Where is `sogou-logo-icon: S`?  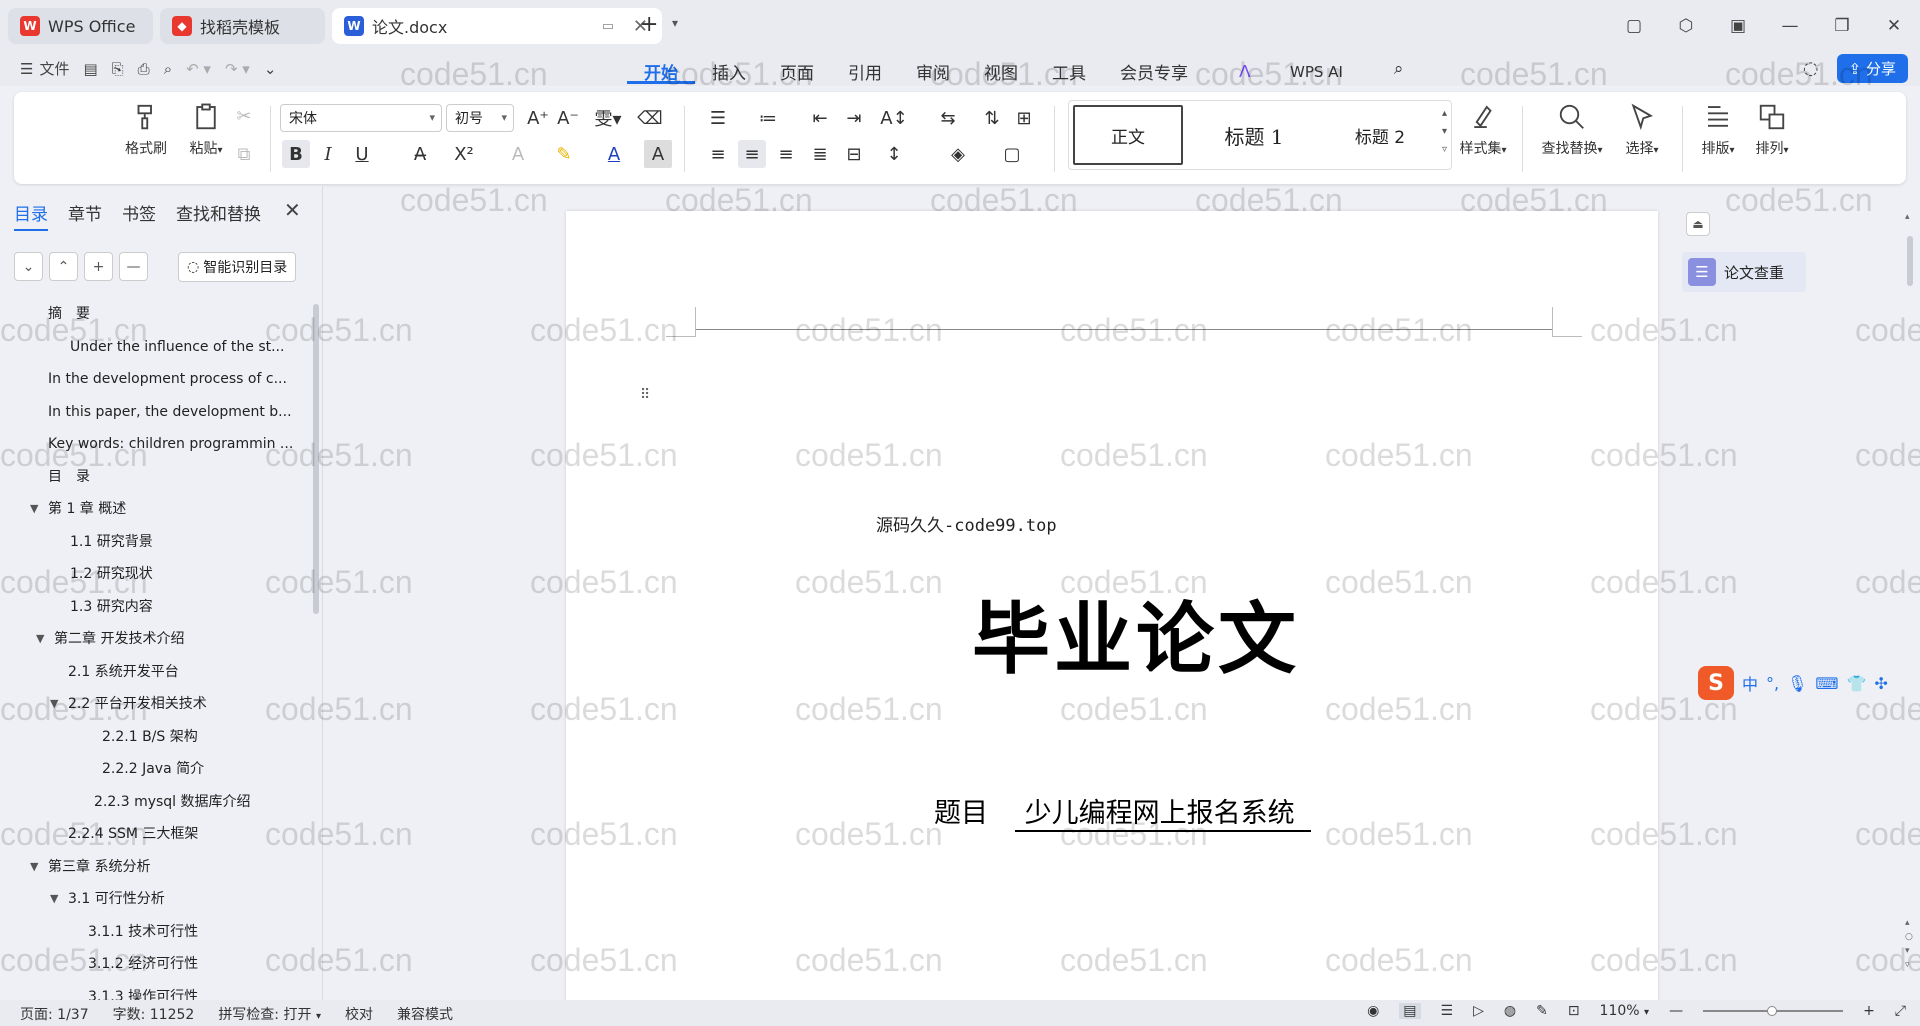 sogou-logo-icon: S is located at coordinates (1716, 683).